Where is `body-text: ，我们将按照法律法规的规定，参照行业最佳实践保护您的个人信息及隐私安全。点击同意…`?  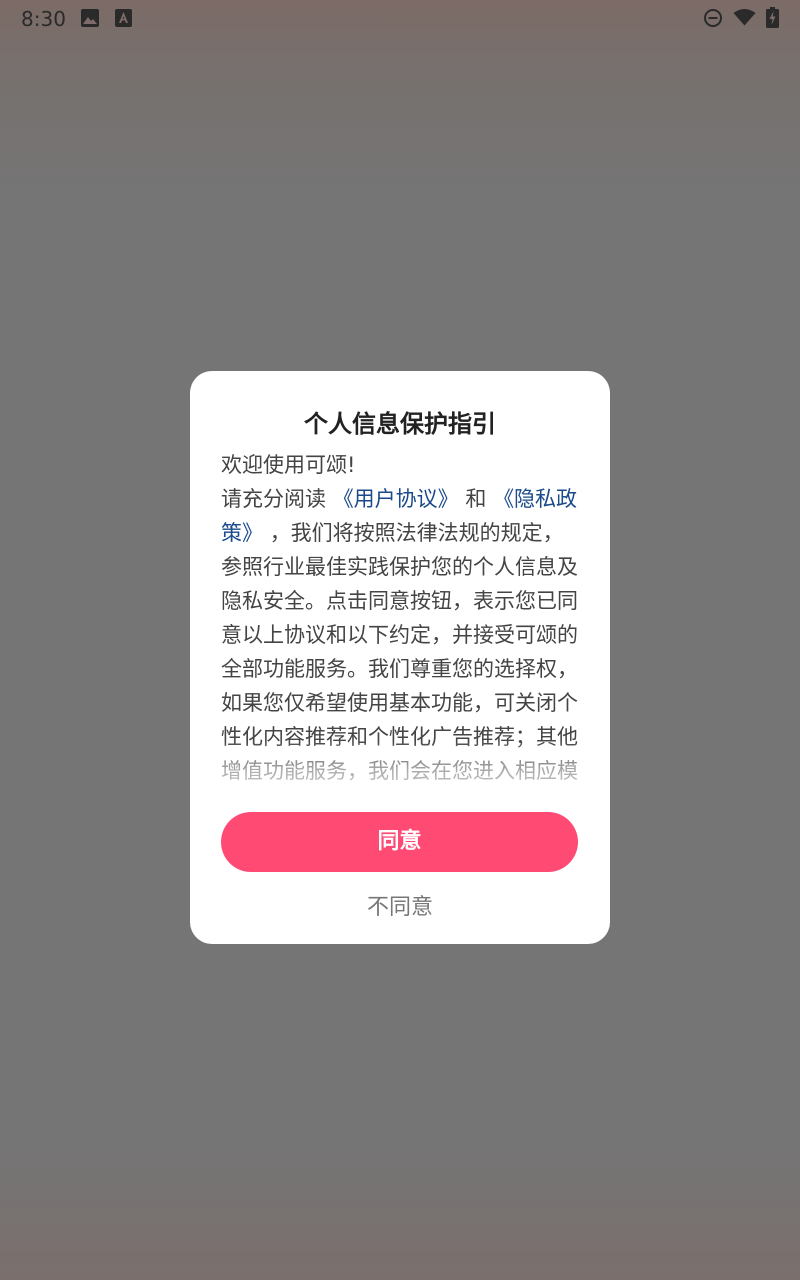
body-text: ，我们将按照法律法规的规定，参照行业最佳实践保护您的个人信息及隐私安全。点击同意… is located at coordinates (399, 652).